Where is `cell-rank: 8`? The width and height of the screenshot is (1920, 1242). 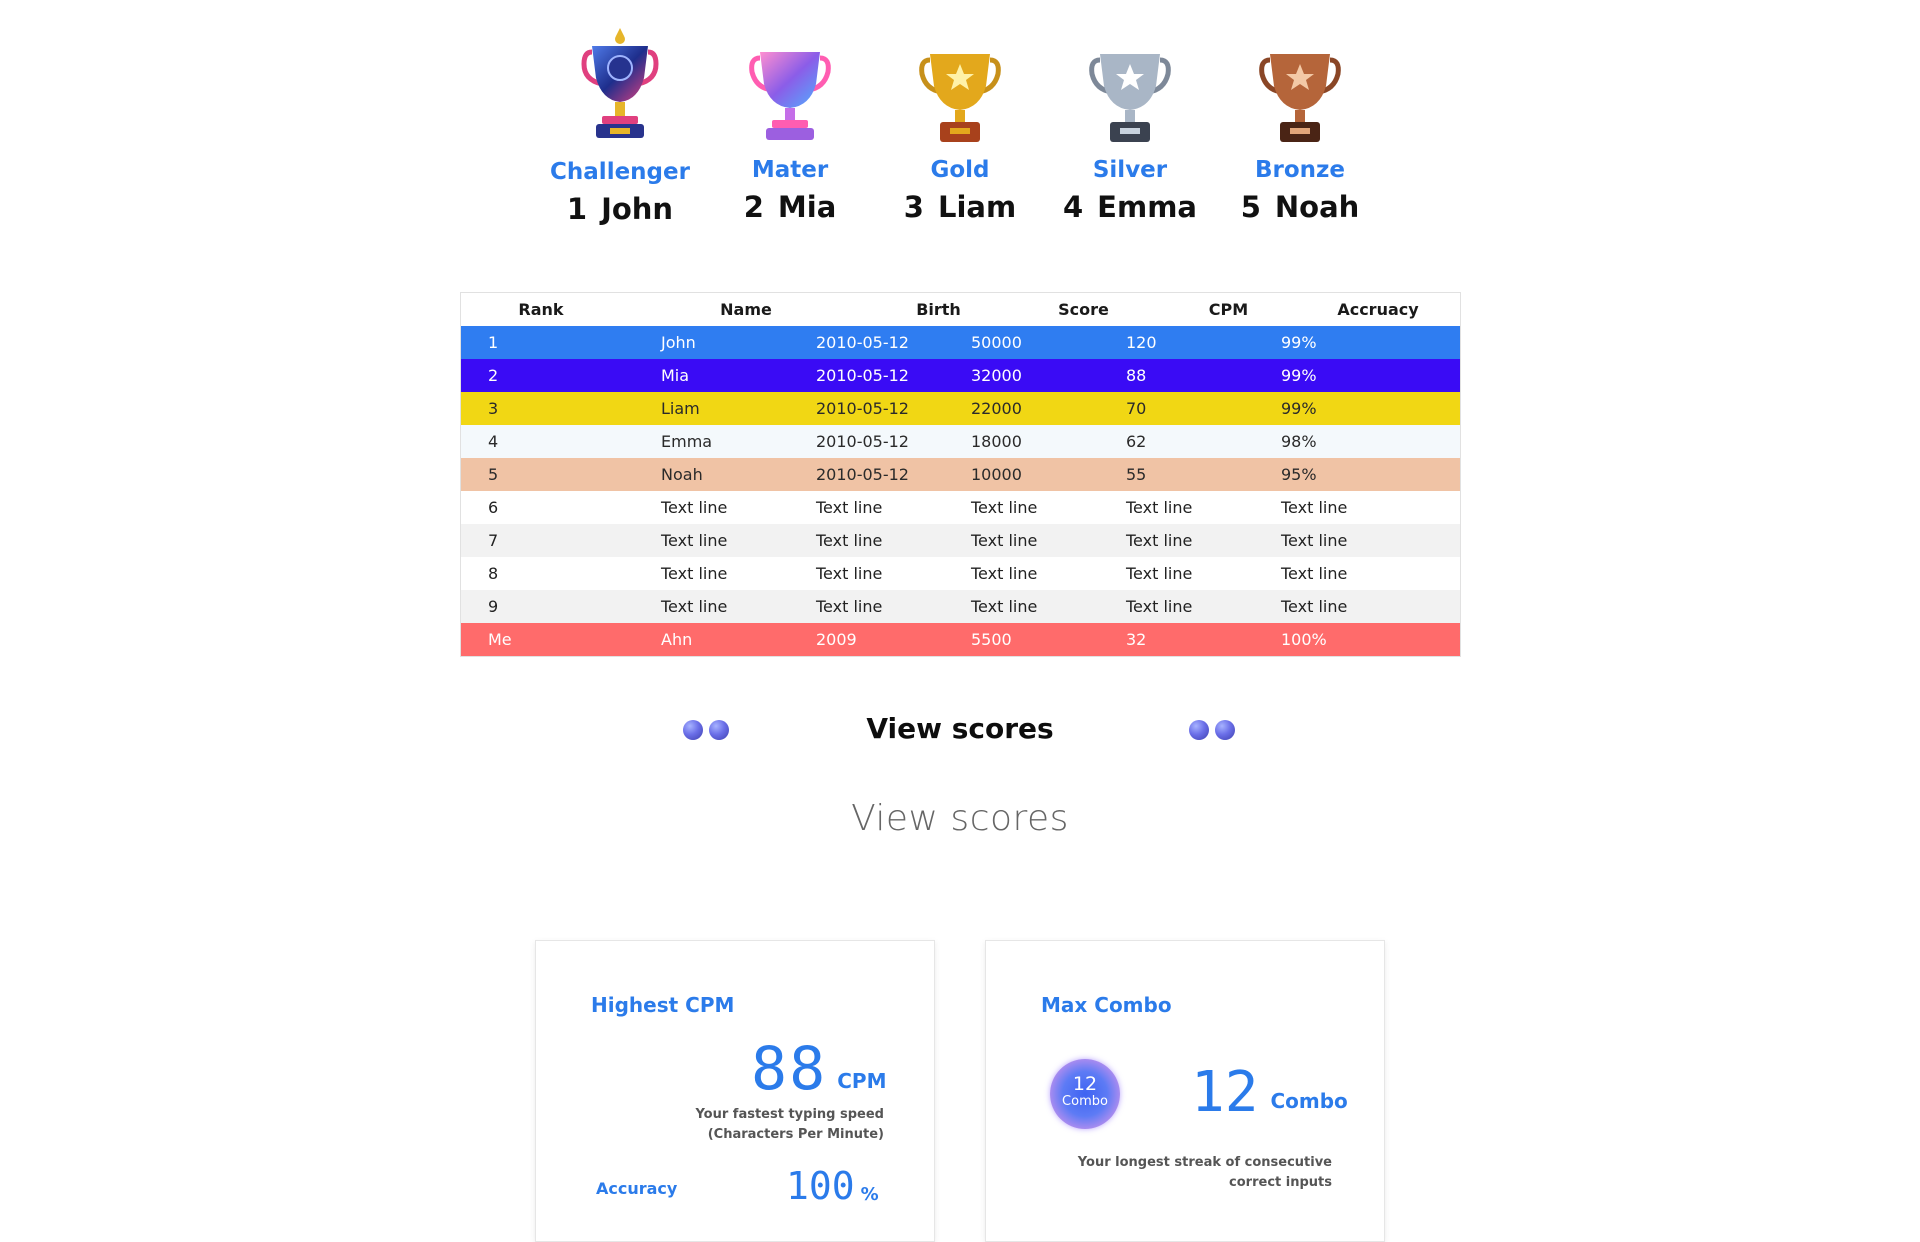 cell-rank: 8 is located at coordinates (493, 573).